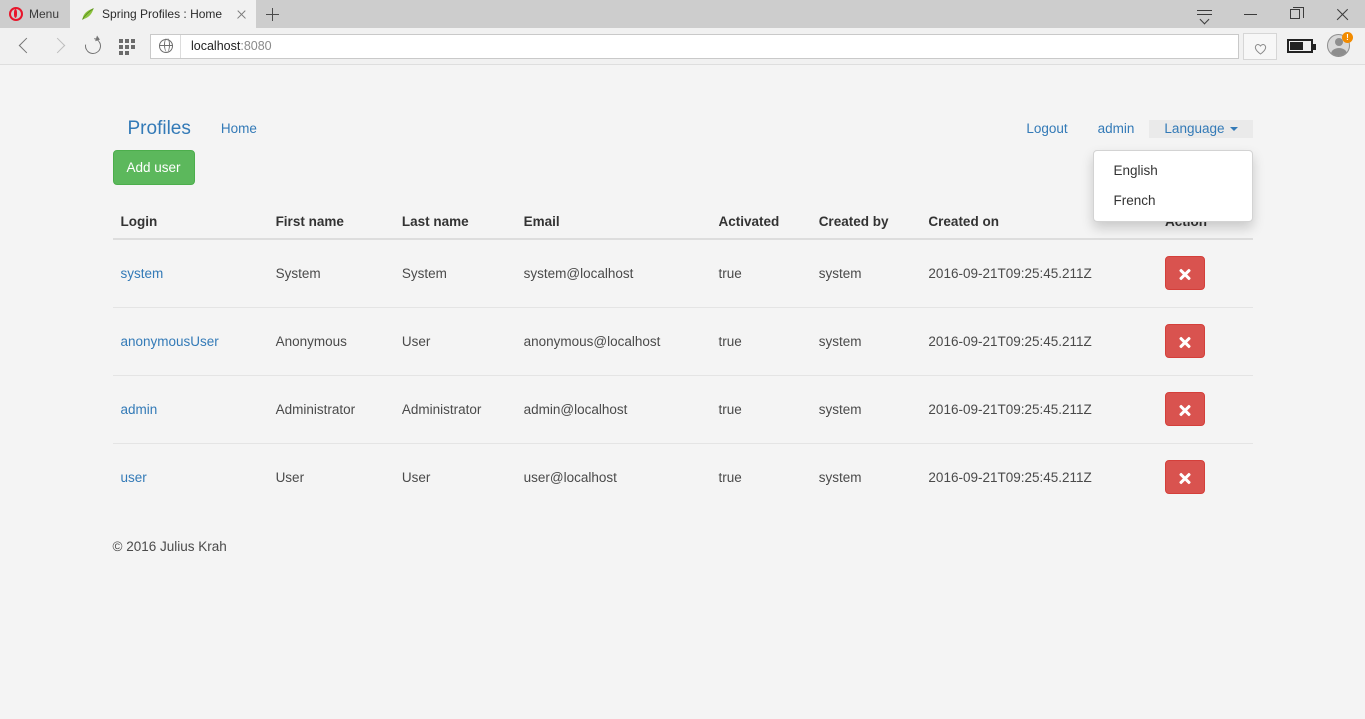 This screenshot has width=1365, height=719. I want to click on opera-menu-button: Menu, so click(35, 14).